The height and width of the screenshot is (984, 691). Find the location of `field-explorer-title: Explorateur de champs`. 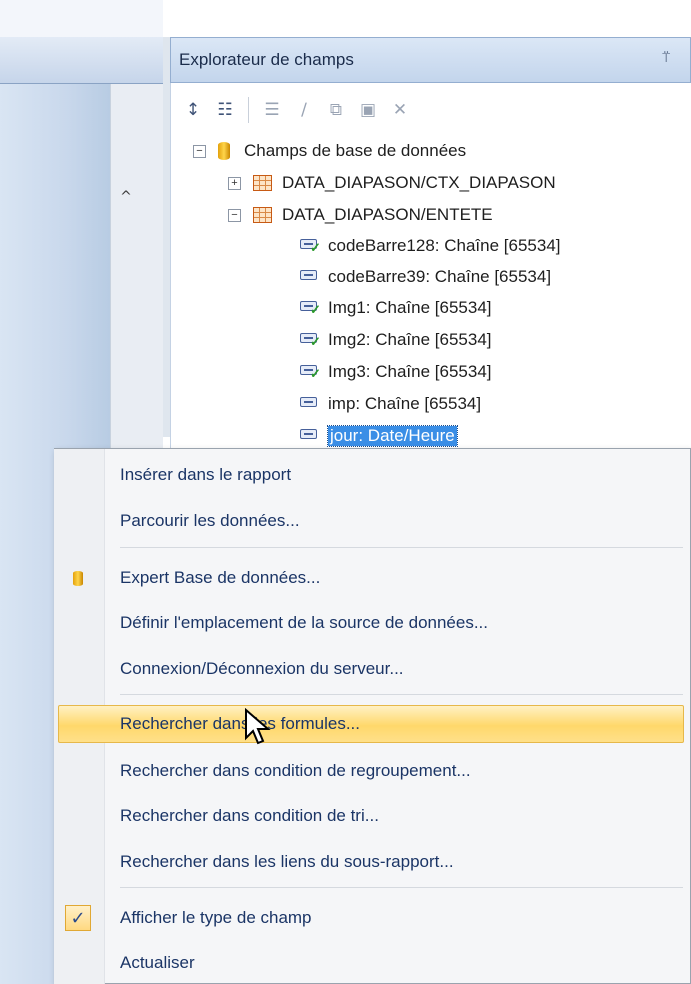

field-explorer-title: Explorateur de champs is located at coordinates (266, 59).